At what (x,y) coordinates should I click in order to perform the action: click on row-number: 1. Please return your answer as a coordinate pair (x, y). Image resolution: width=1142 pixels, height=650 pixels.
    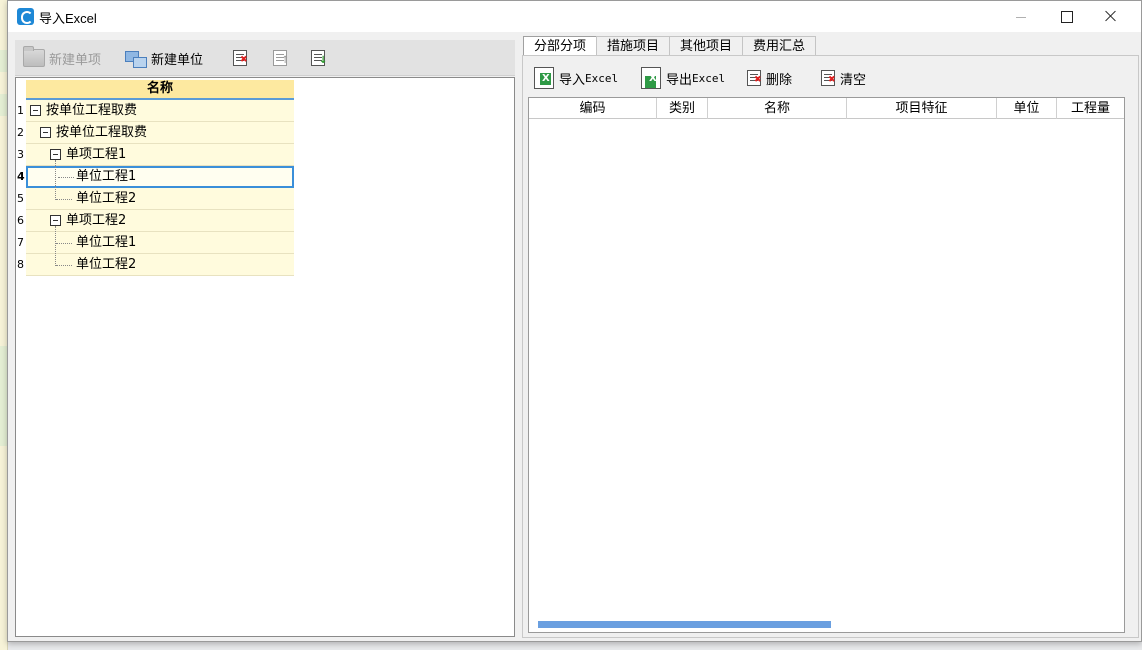
    Looking at the image, I should click on (20, 110).